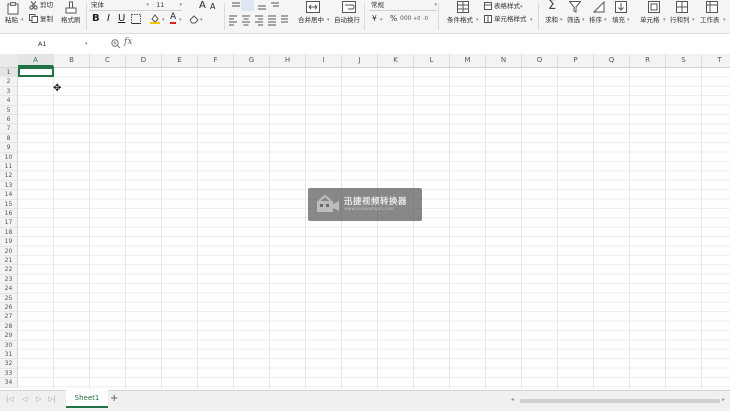 This screenshot has height=411, width=730. What do you see at coordinates (212, 7) in the screenshot?
I see `shrink-font-button: A` at bounding box center [212, 7].